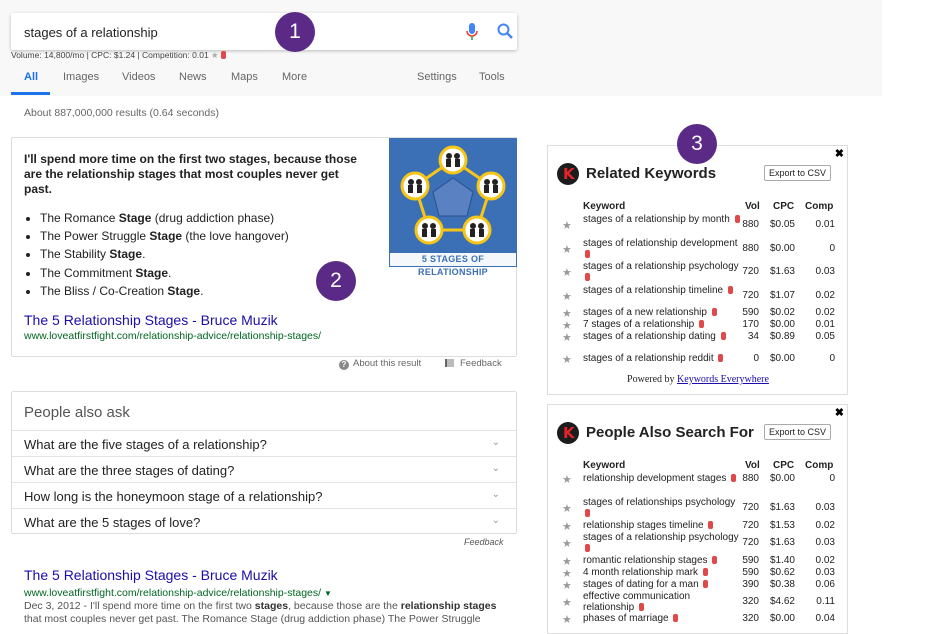 Image resolution: width=927 pixels, height=634 pixels. Describe the element at coordinates (31, 77) in the screenshot. I see `tab-all: All` at that location.